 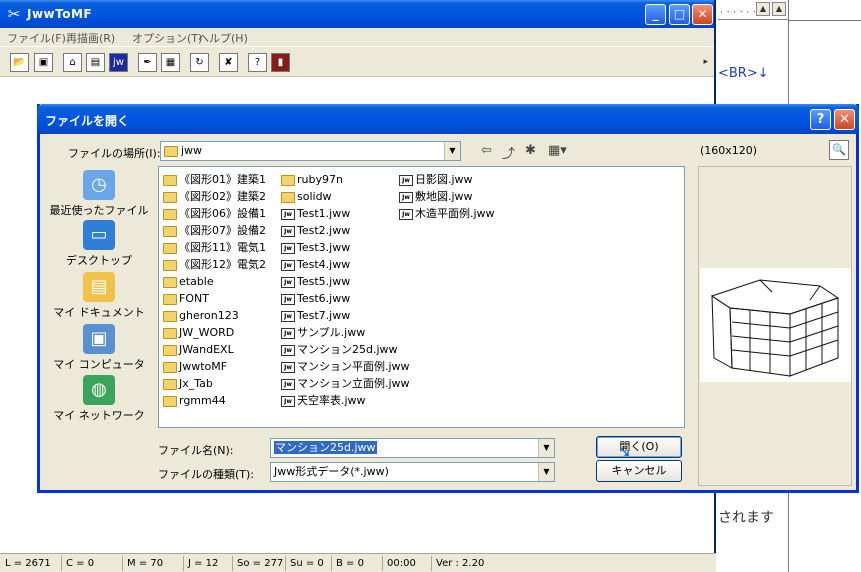 What do you see at coordinates (345, 179) in the screenshot?
I see `list-item: ruby97n` at bounding box center [345, 179].